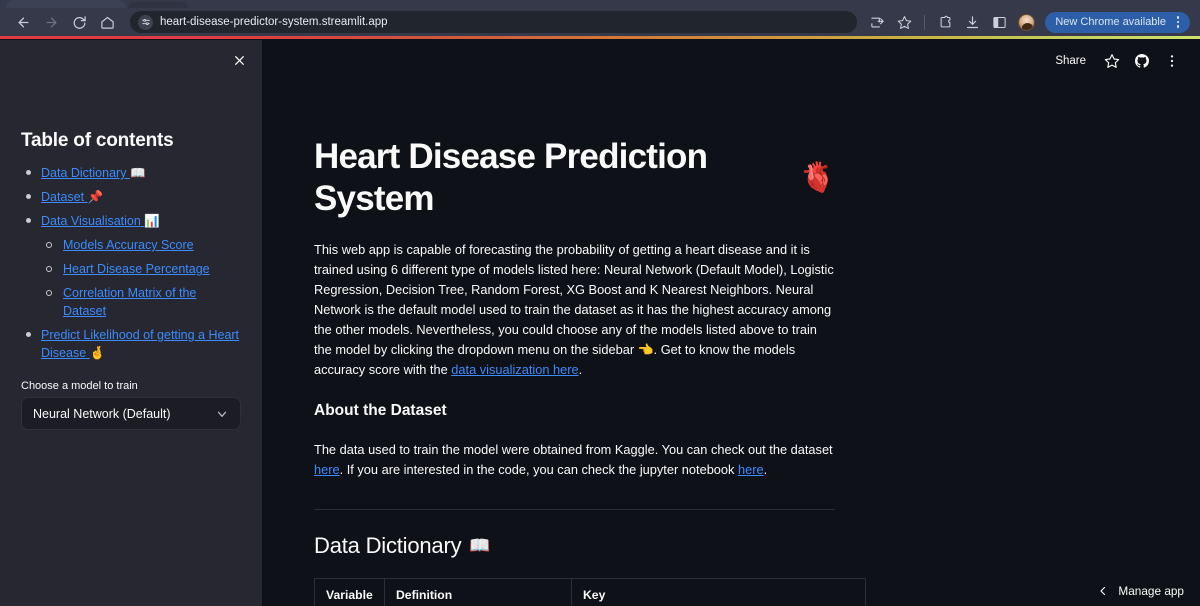  I want to click on sidebar-item-data-dictionary: Data Dictionary 📖, so click(93, 173).